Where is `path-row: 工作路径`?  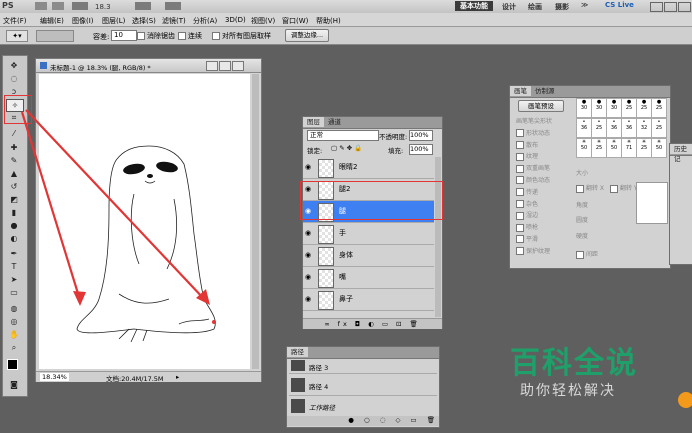
path-row: 工作路径 is located at coordinates (363, 406).